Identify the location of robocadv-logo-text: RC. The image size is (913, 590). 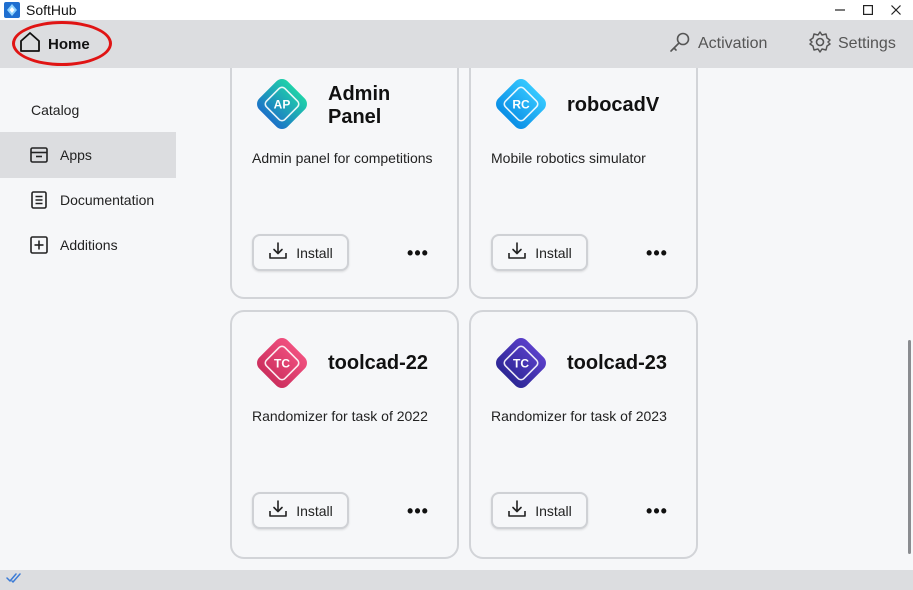
(521, 105).